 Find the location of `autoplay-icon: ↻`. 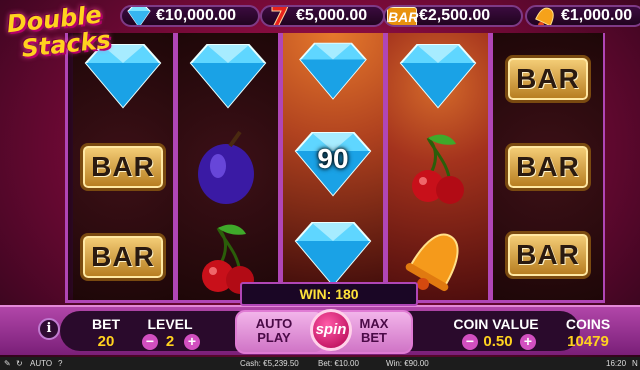

autoplay-icon: ↻ is located at coordinates (19, 363).